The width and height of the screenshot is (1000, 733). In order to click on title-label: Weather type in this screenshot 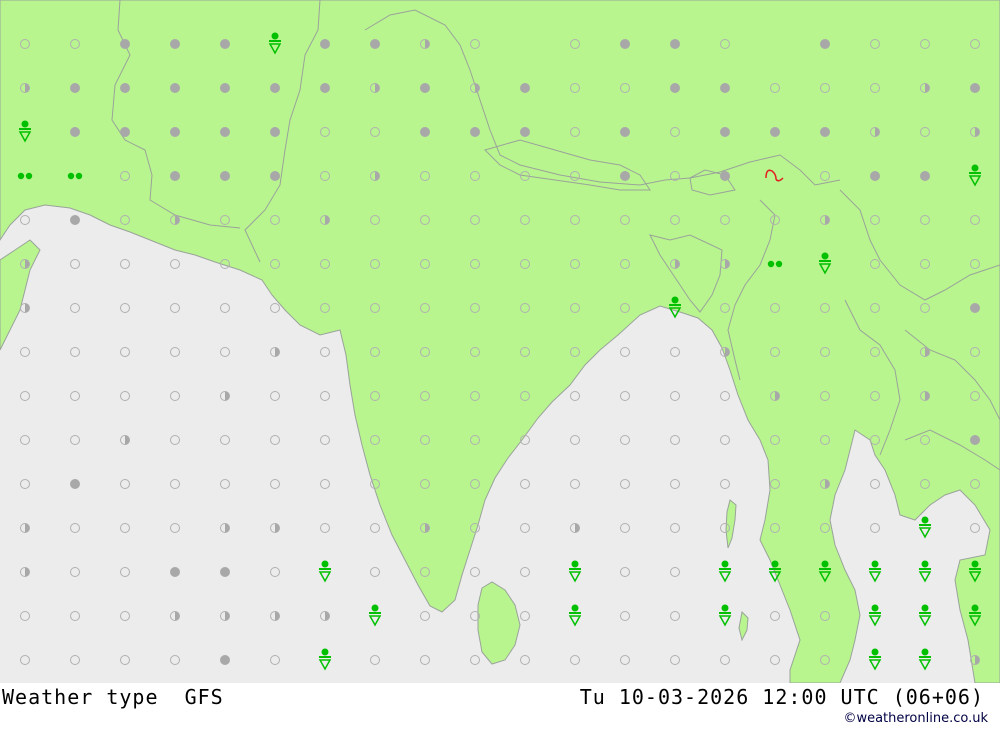, I will do `click(80, 697)`.